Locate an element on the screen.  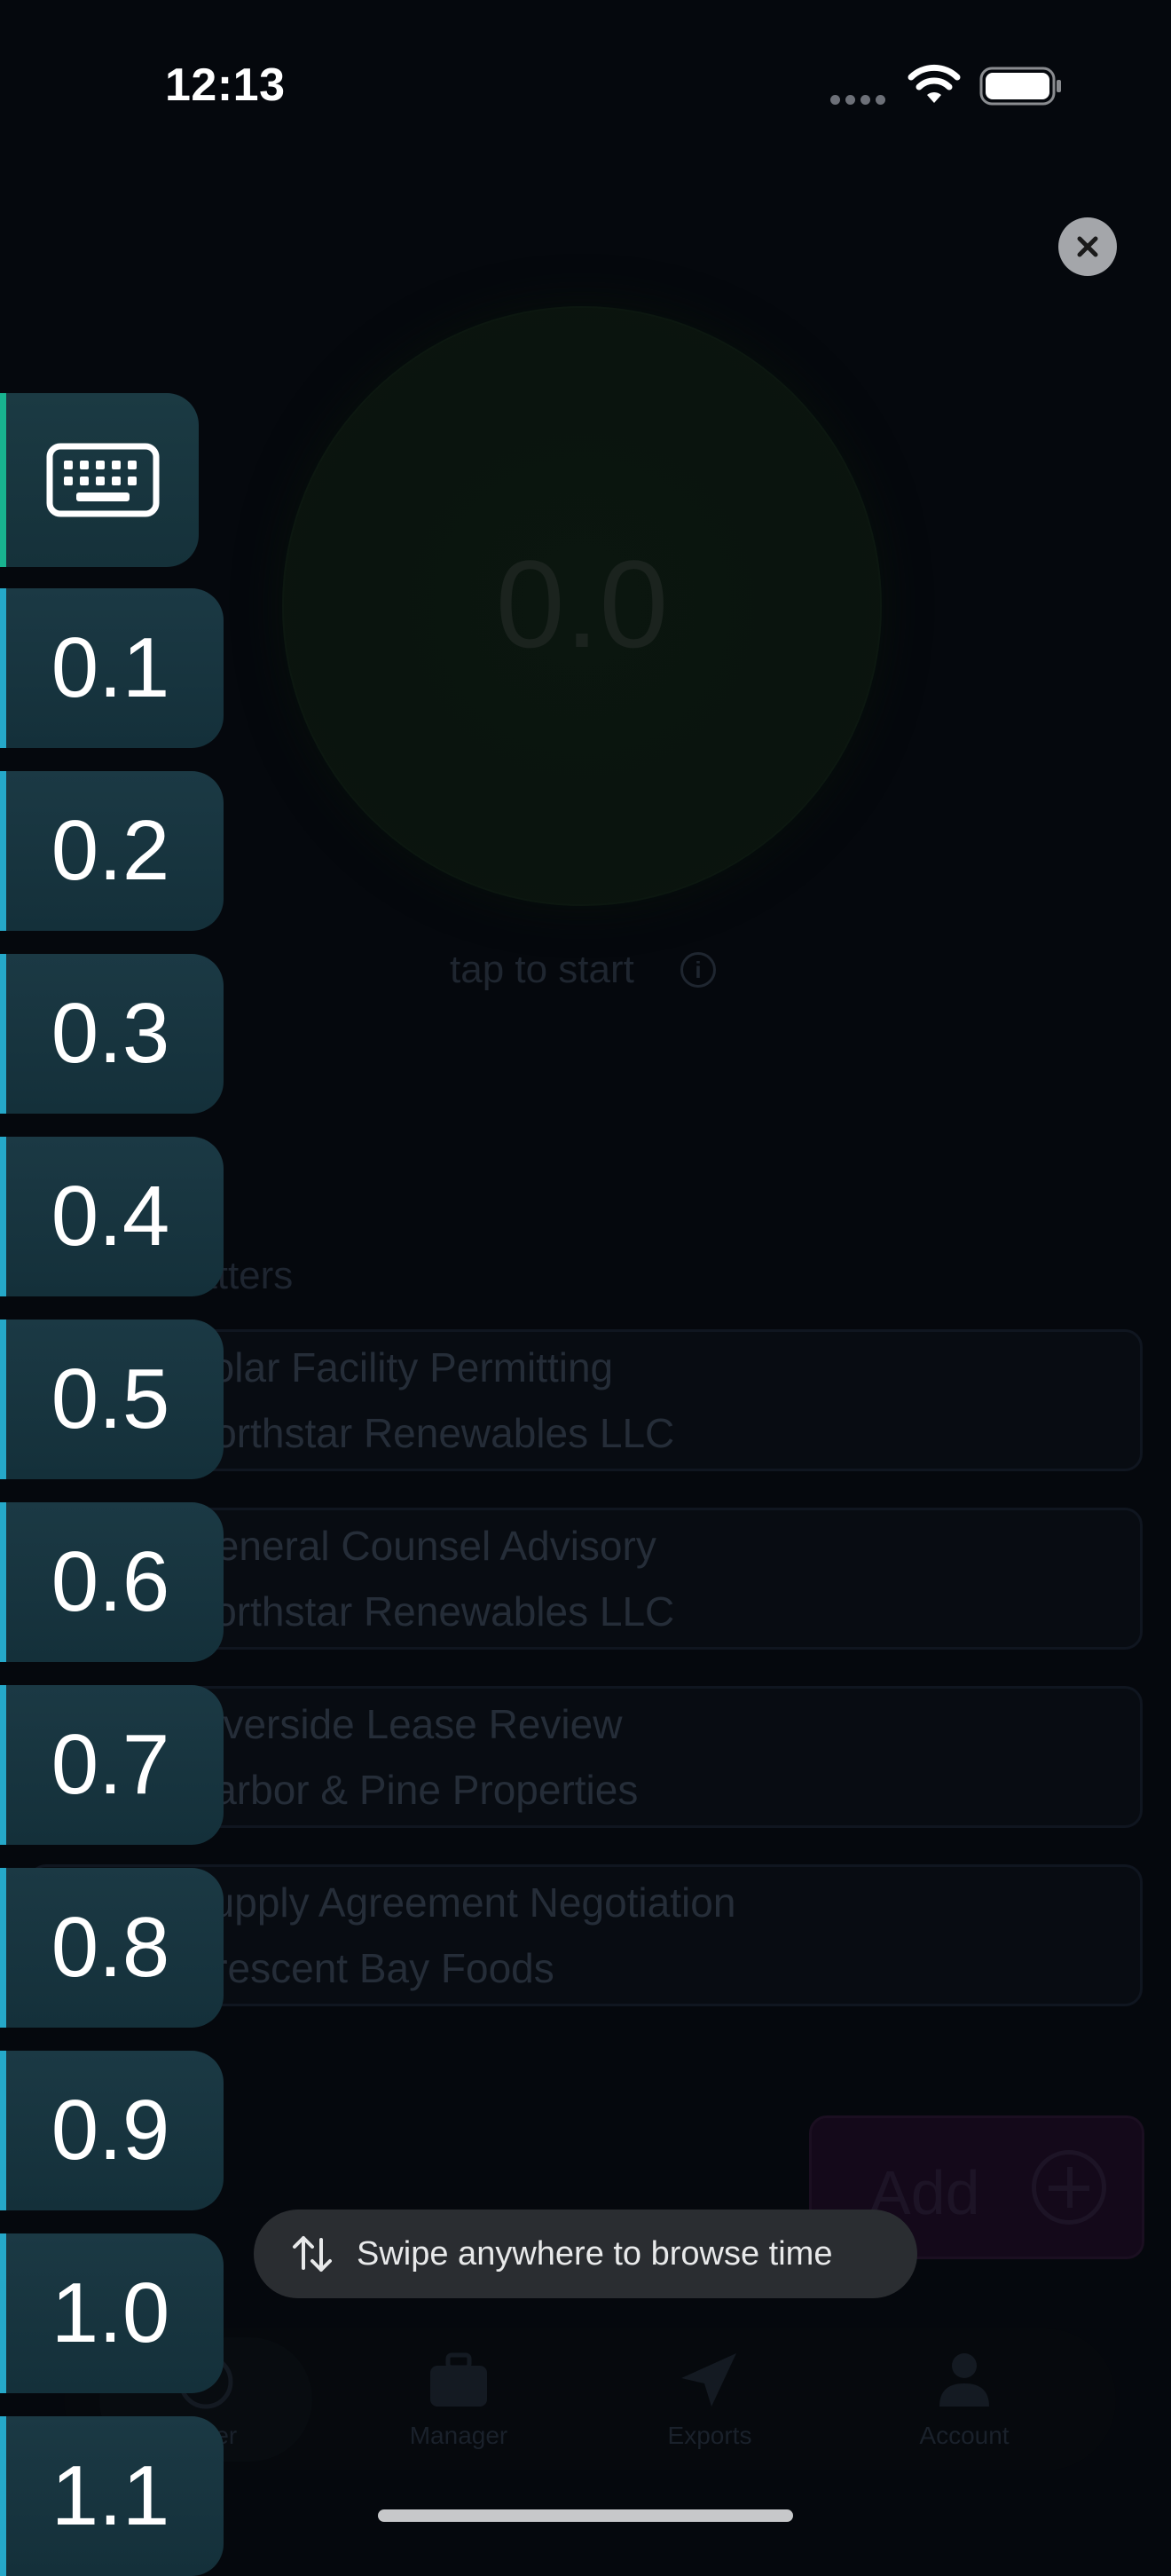
increment-option: 1.1 is located at coordinates (112, 2496).